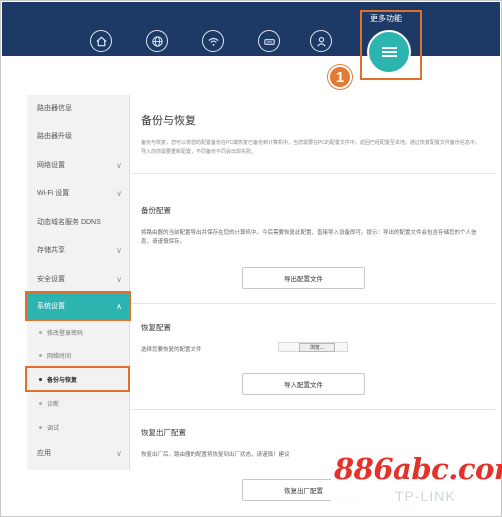  Describe the element at coordinates (156, 210) in the screenshot. I see `backup-section-title: 备份配置` at that location.